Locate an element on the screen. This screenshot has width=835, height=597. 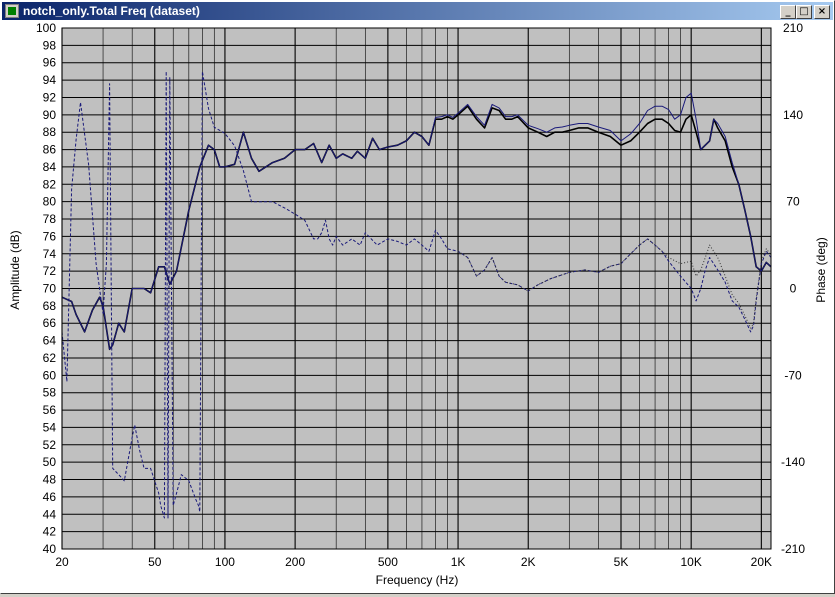
y-tick-label: 46 is located at coordinates (50, 497).